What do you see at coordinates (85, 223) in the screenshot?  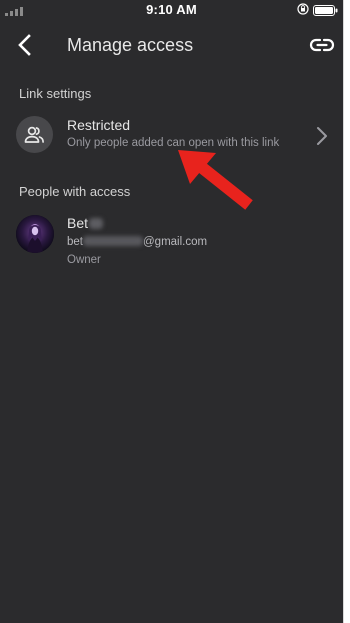 I see `person-name: Bet` at bounding box center [85, 223].